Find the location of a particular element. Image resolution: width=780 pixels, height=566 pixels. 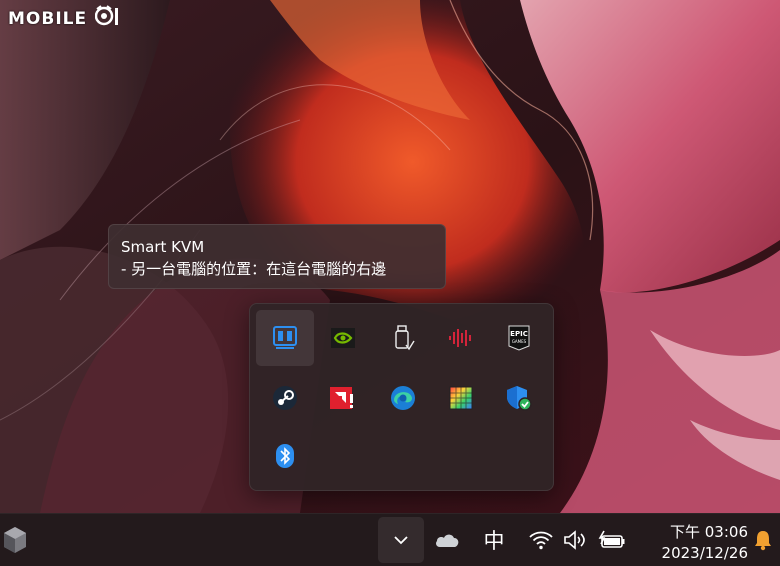

notification-button is located at coordinates (763, 540).